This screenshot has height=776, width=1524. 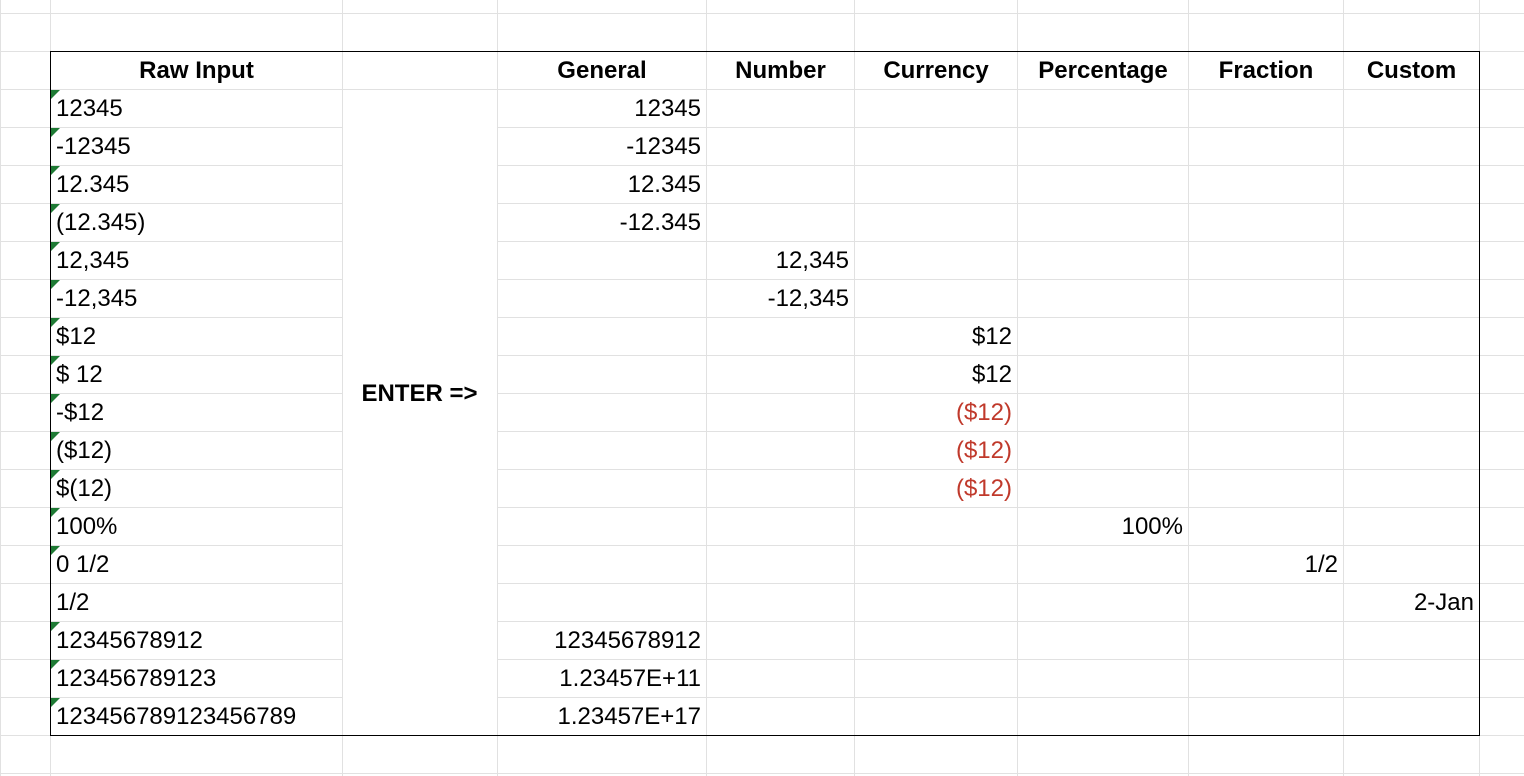 I want to click on fraction-cell: 1/2, so click(x=1266, y=565).